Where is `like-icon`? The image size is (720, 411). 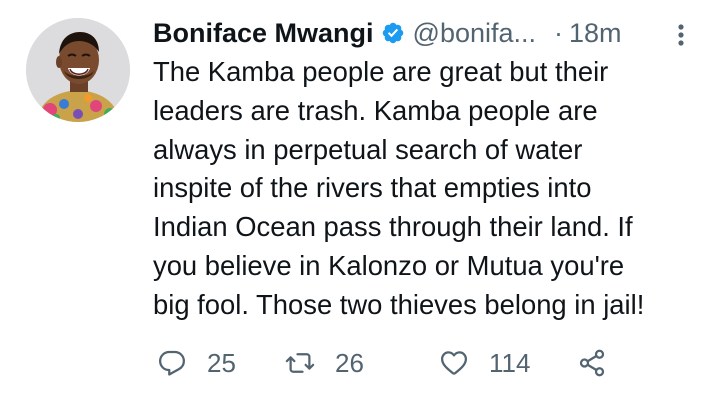
like-icon is located at coordinates (454, 363).